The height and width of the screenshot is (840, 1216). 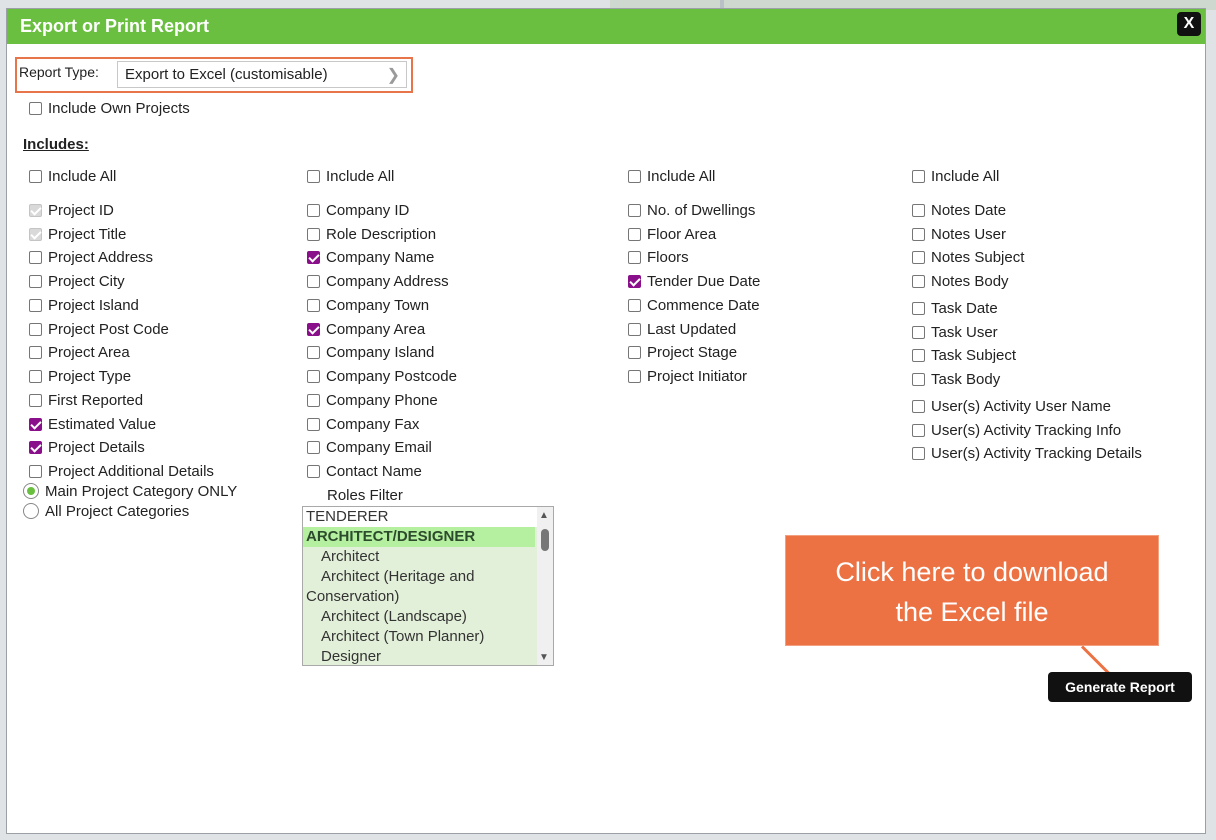 I want to click on field-option: Project Initiator, so click(x=687, y=378).